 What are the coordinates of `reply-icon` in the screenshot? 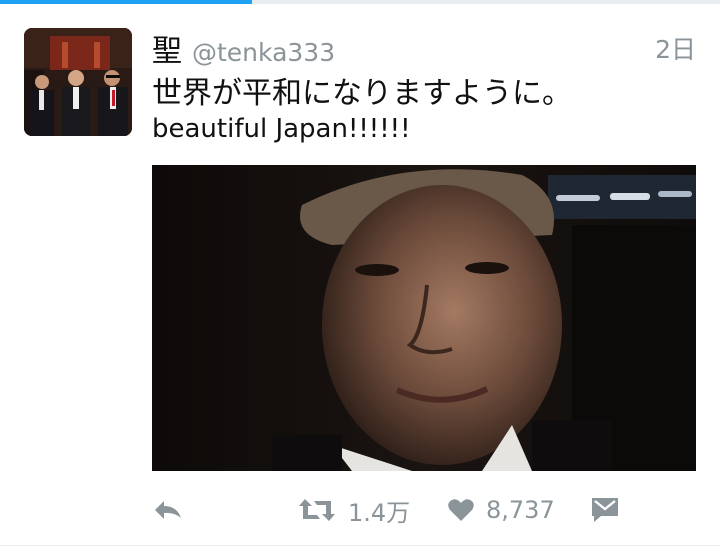 It's located at (168, 510).